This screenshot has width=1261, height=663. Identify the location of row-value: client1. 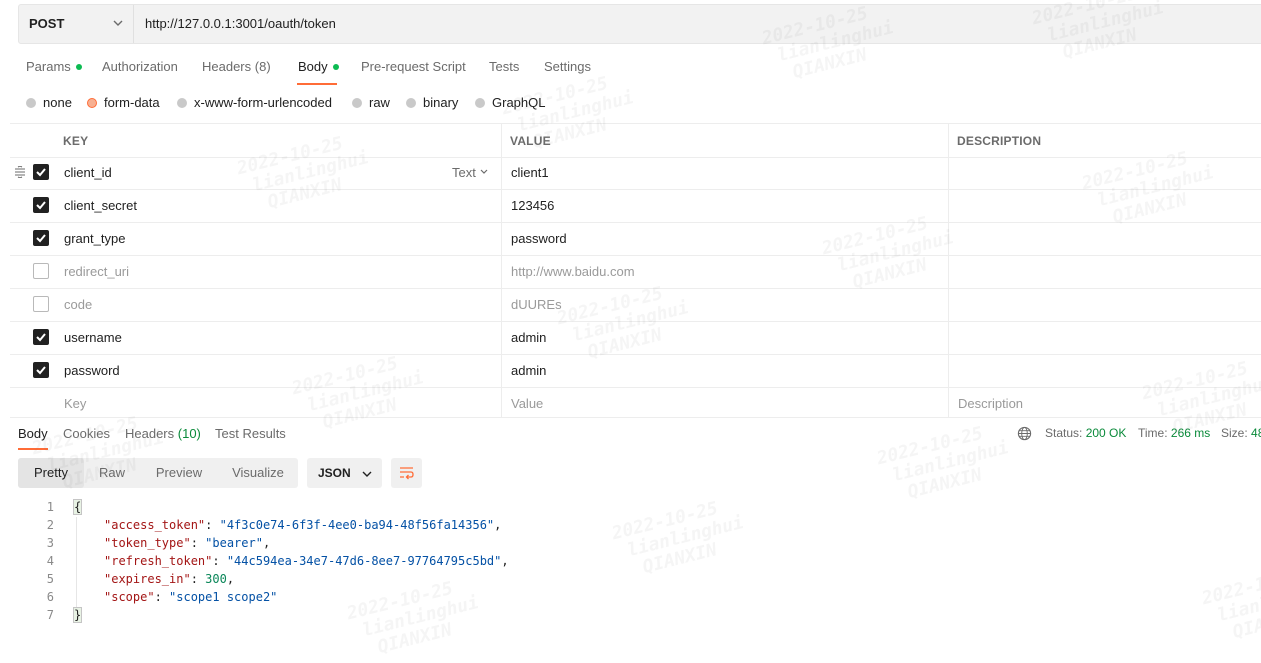
(530, 172).